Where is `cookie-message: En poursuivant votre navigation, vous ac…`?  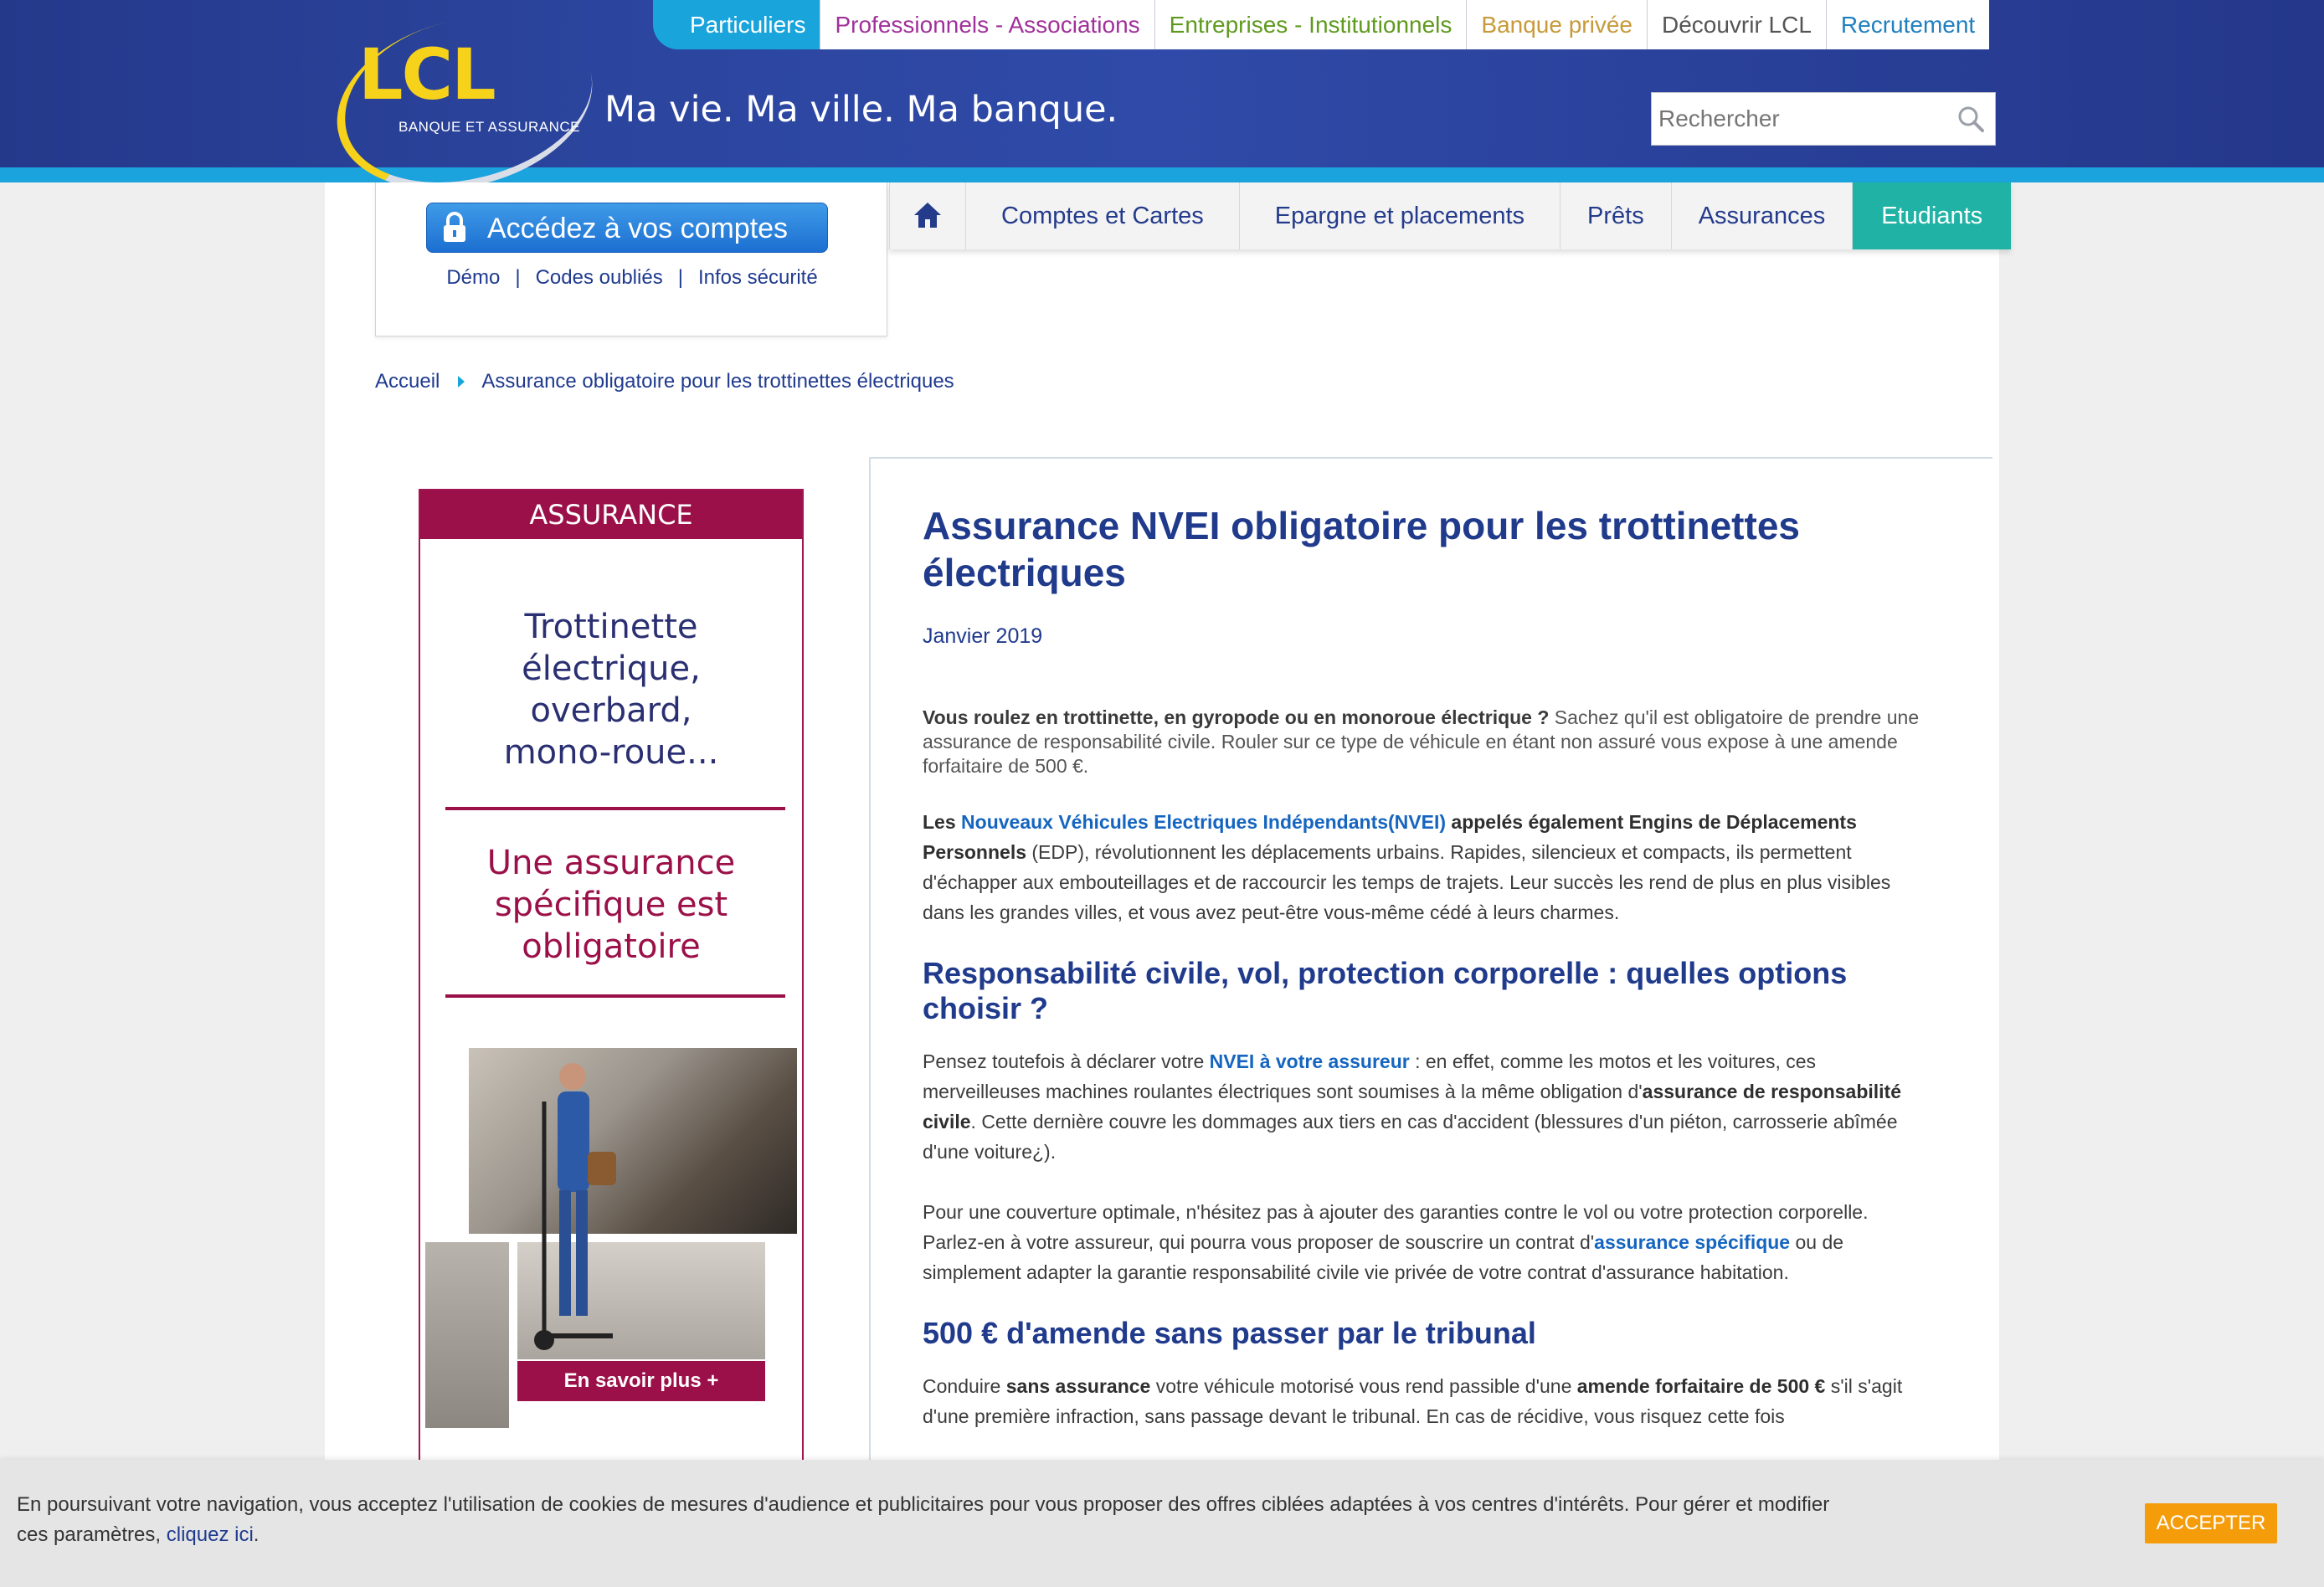 cookie-message: En poursuivant votre navigation, vous ac… is located at coordinates (924, 1520).